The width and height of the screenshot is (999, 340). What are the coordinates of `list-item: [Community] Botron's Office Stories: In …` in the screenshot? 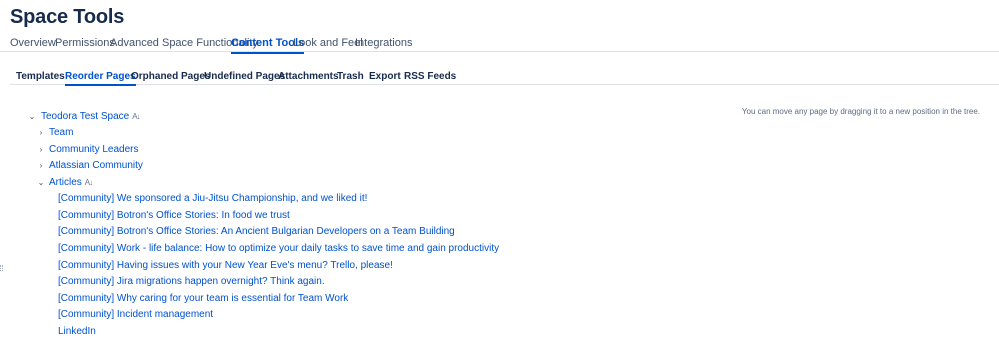 It's located at (174, 215).